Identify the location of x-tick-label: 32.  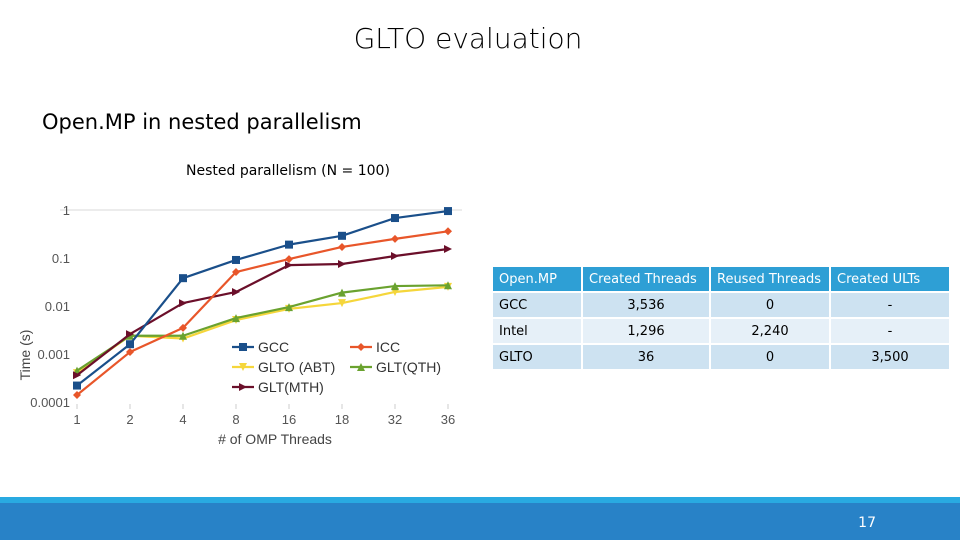
(395, 419).